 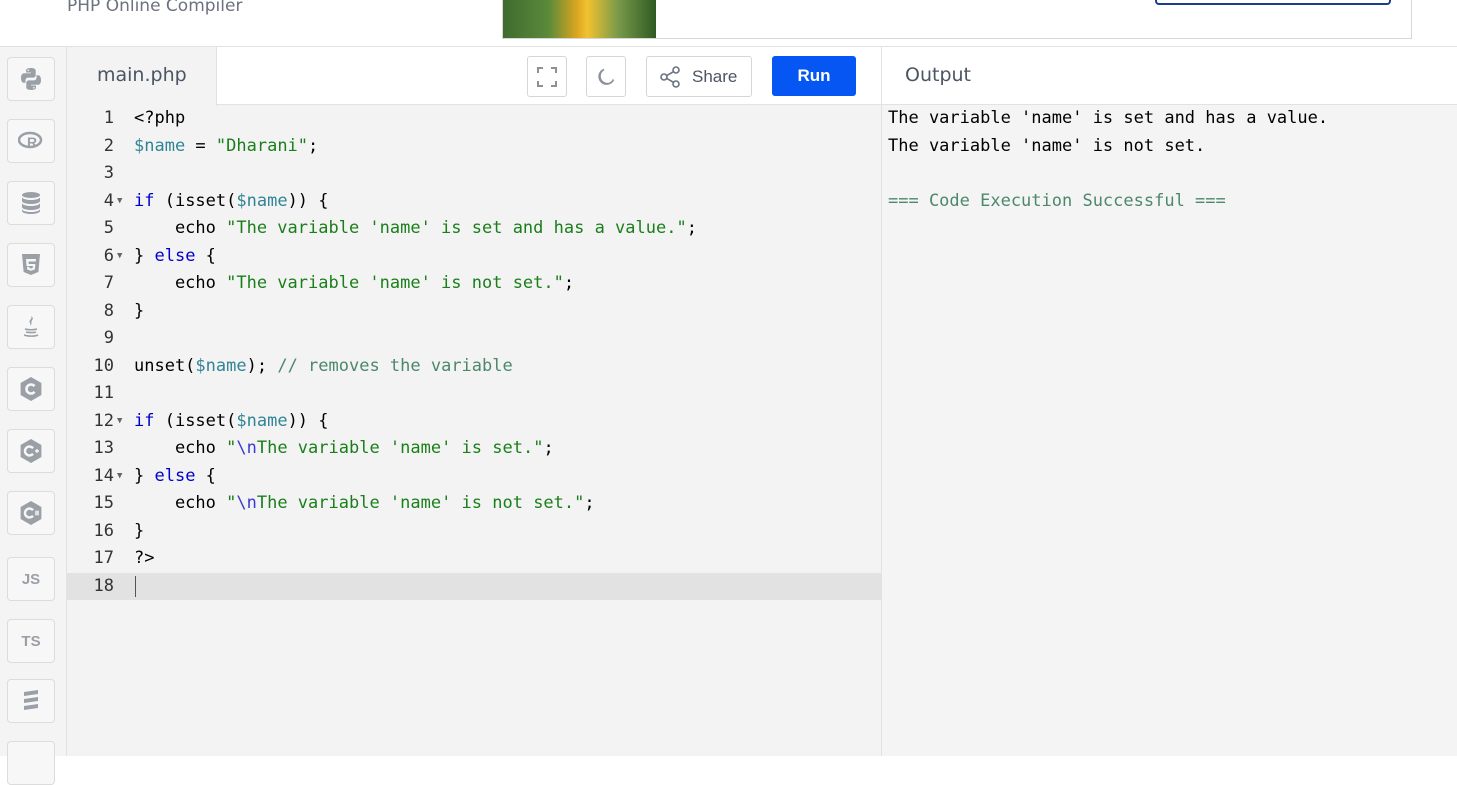 I want to click on typescript-icon: TS, so click(x=31, y=641).